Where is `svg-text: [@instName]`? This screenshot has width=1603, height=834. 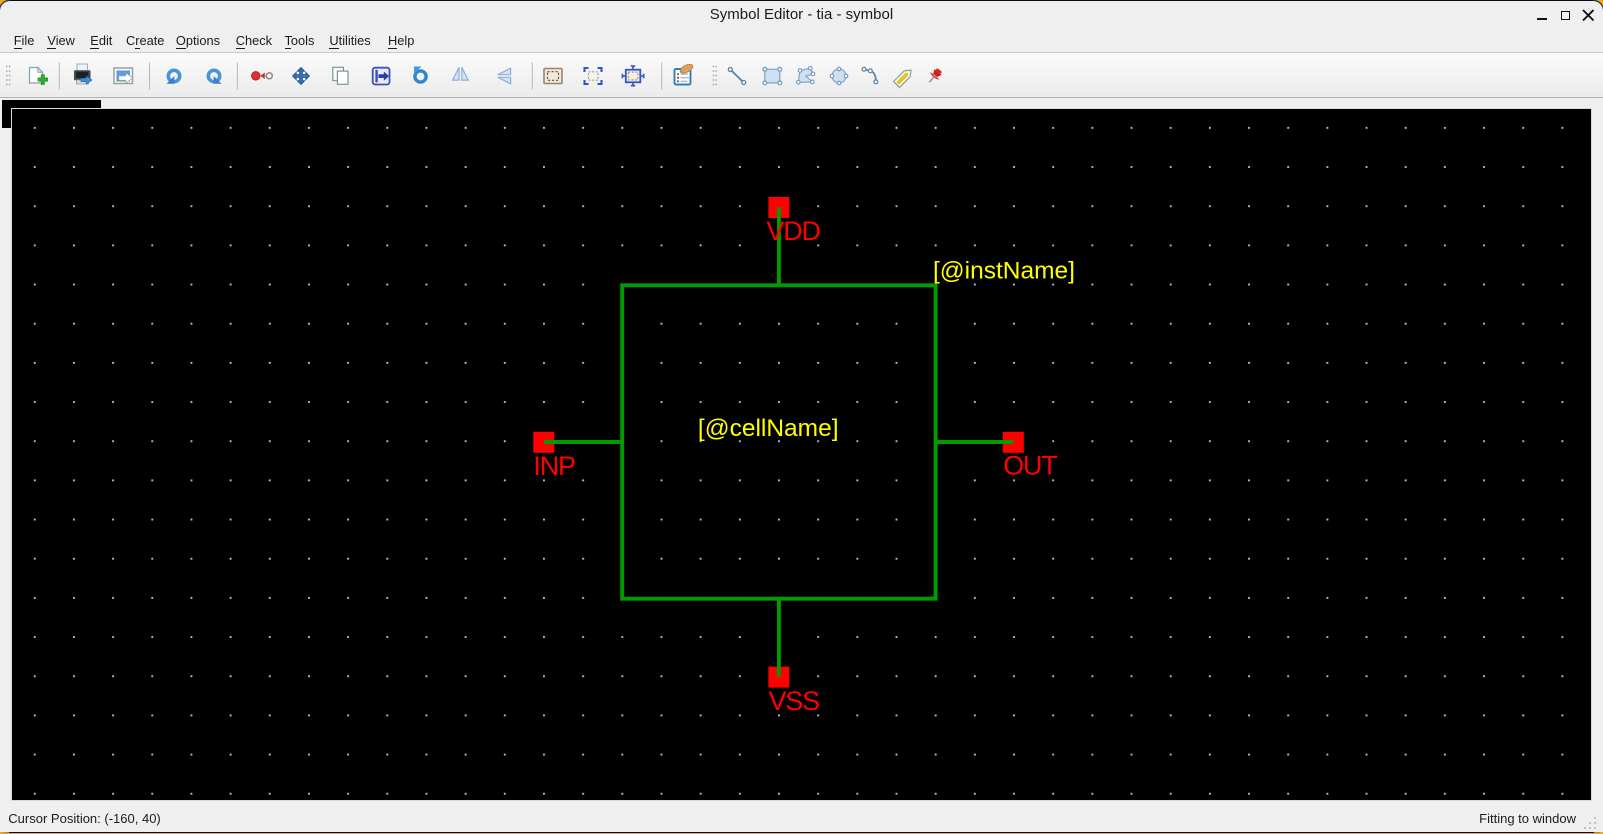 svg-text: [@instName] is located at coordinates (1004, 271).